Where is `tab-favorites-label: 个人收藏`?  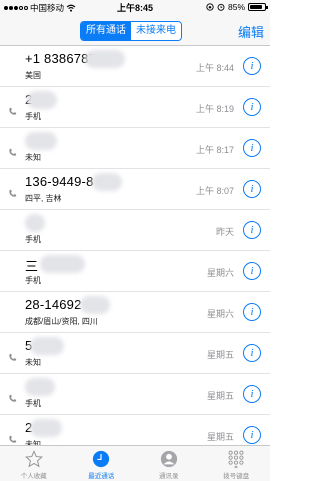 tab-favorites-label: 个人收藏 is located at coordinates (33, 476).